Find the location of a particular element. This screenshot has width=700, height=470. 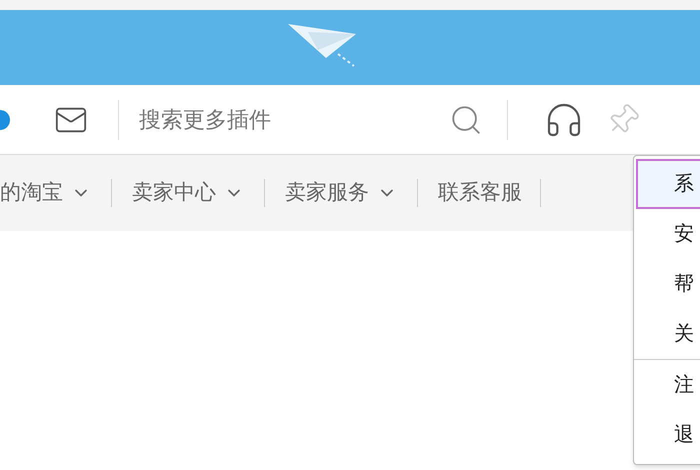

paper-plane-icon is located at coordinates (323, 46).